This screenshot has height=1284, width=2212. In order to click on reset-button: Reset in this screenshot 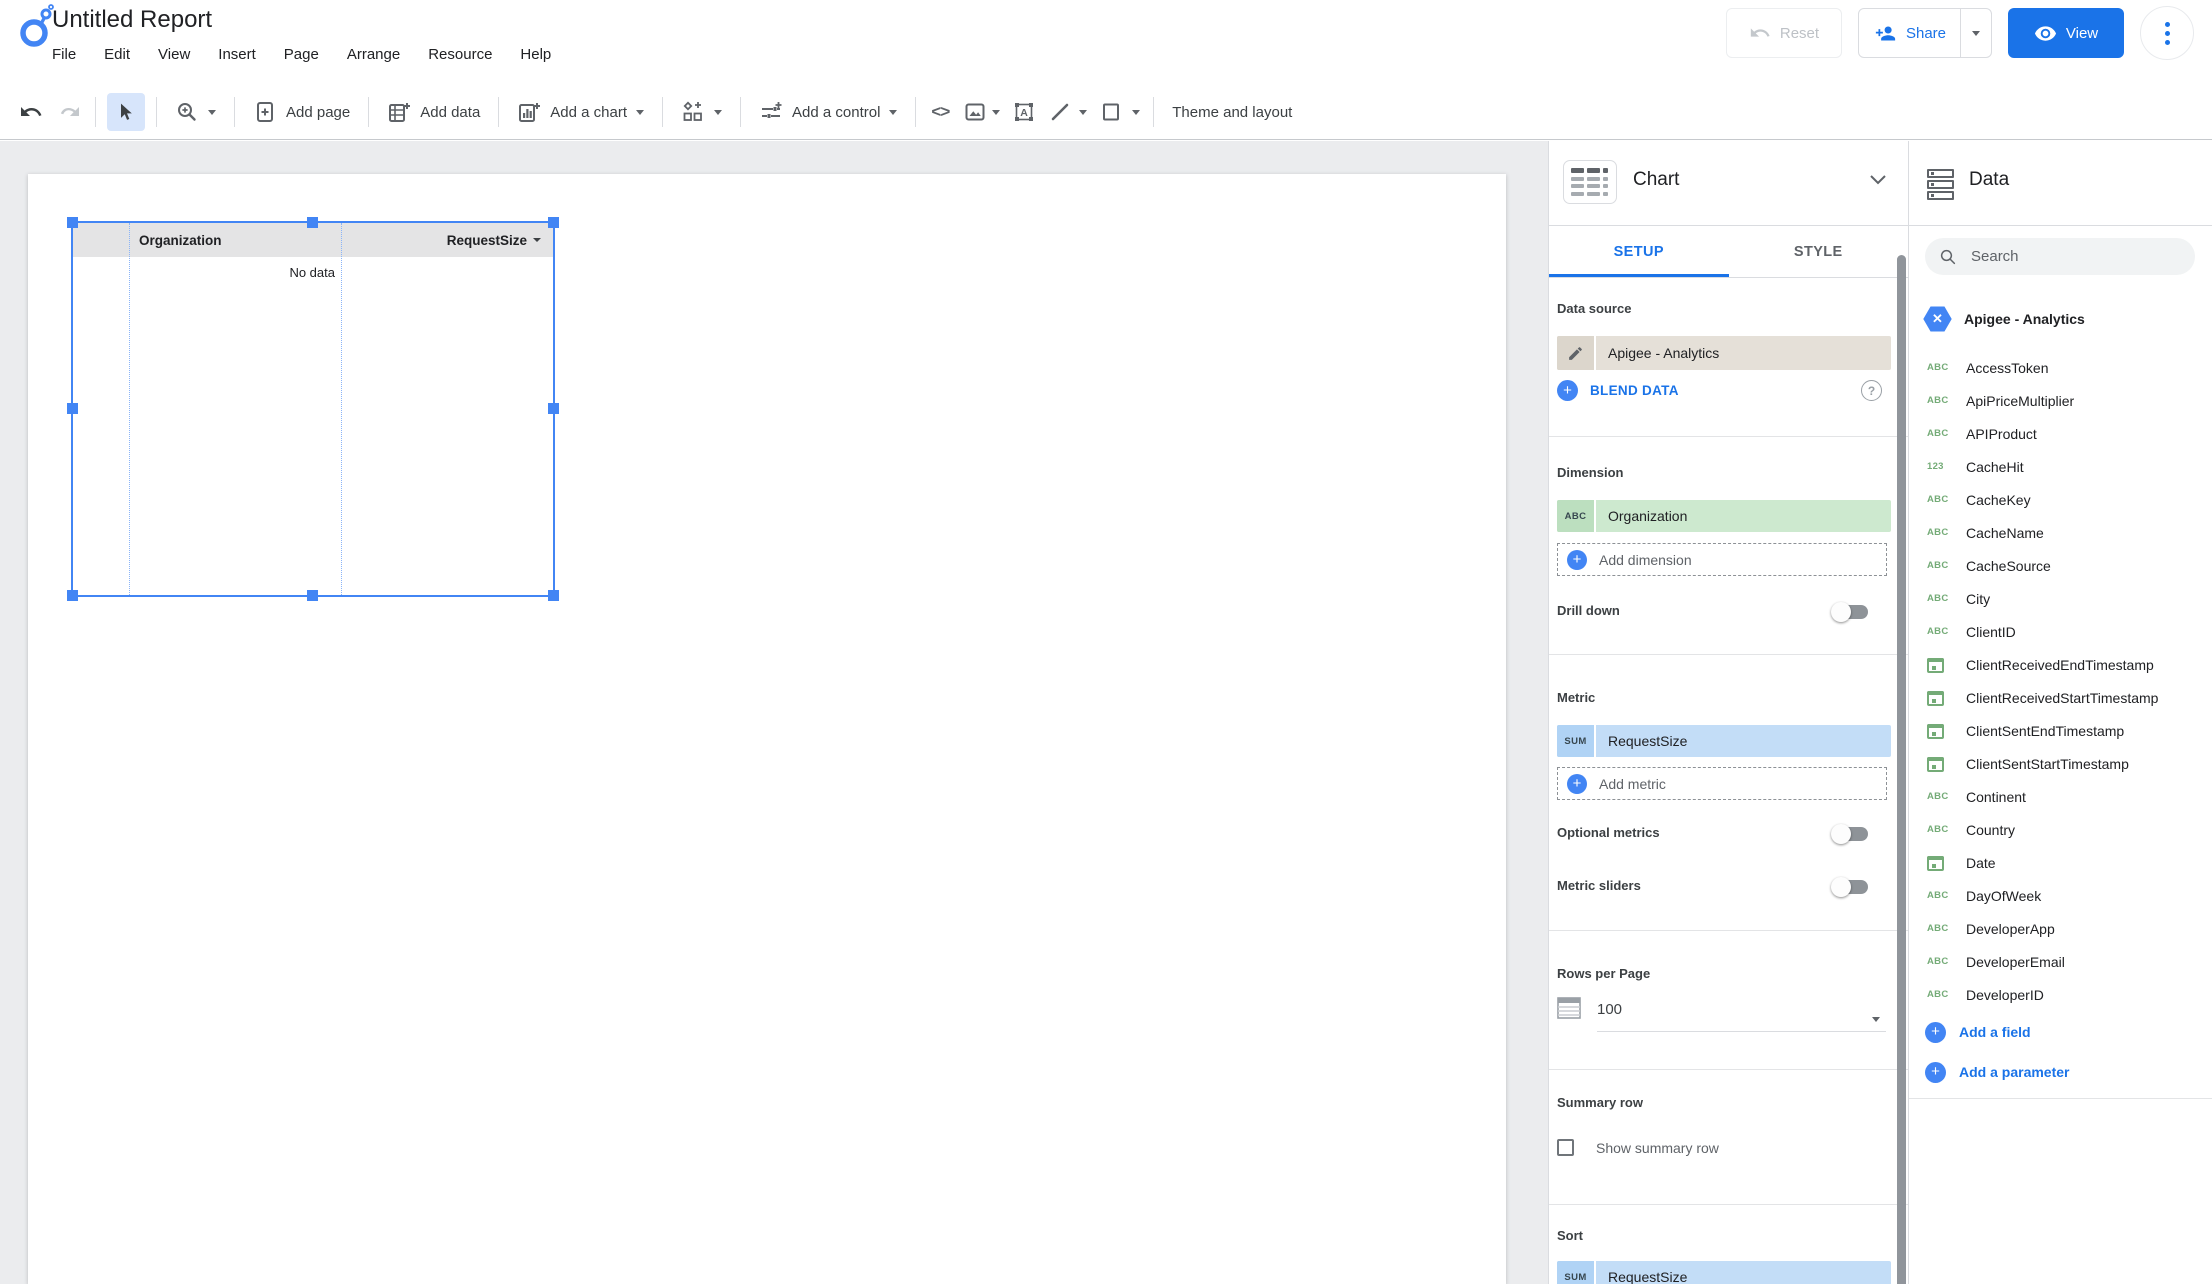, I will do `click(1783, 33)`.